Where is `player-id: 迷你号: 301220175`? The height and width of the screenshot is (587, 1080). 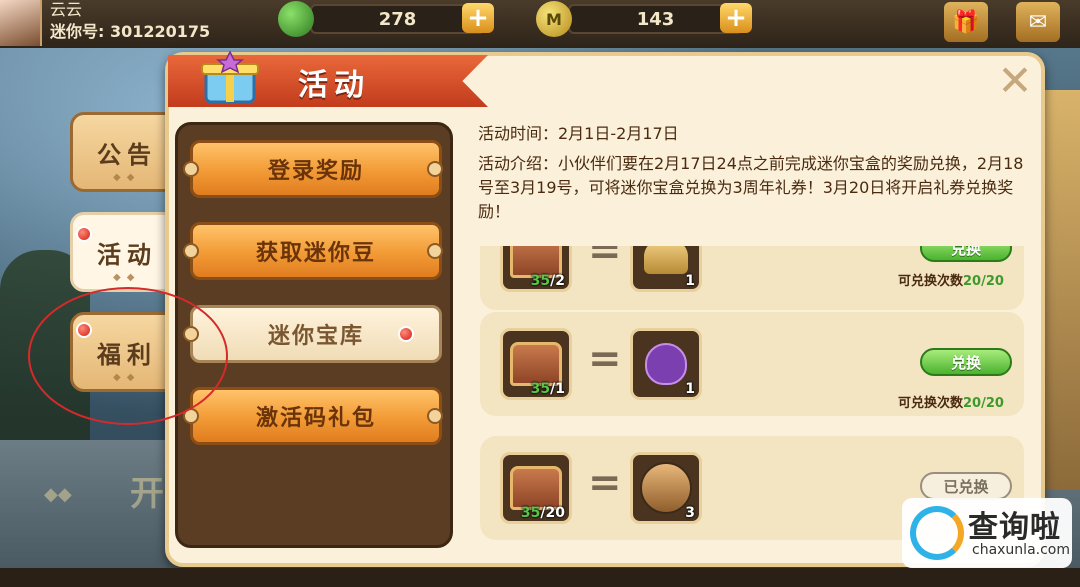
player-id: 迷你号: 301220175 is located at coordinates (130, 31).